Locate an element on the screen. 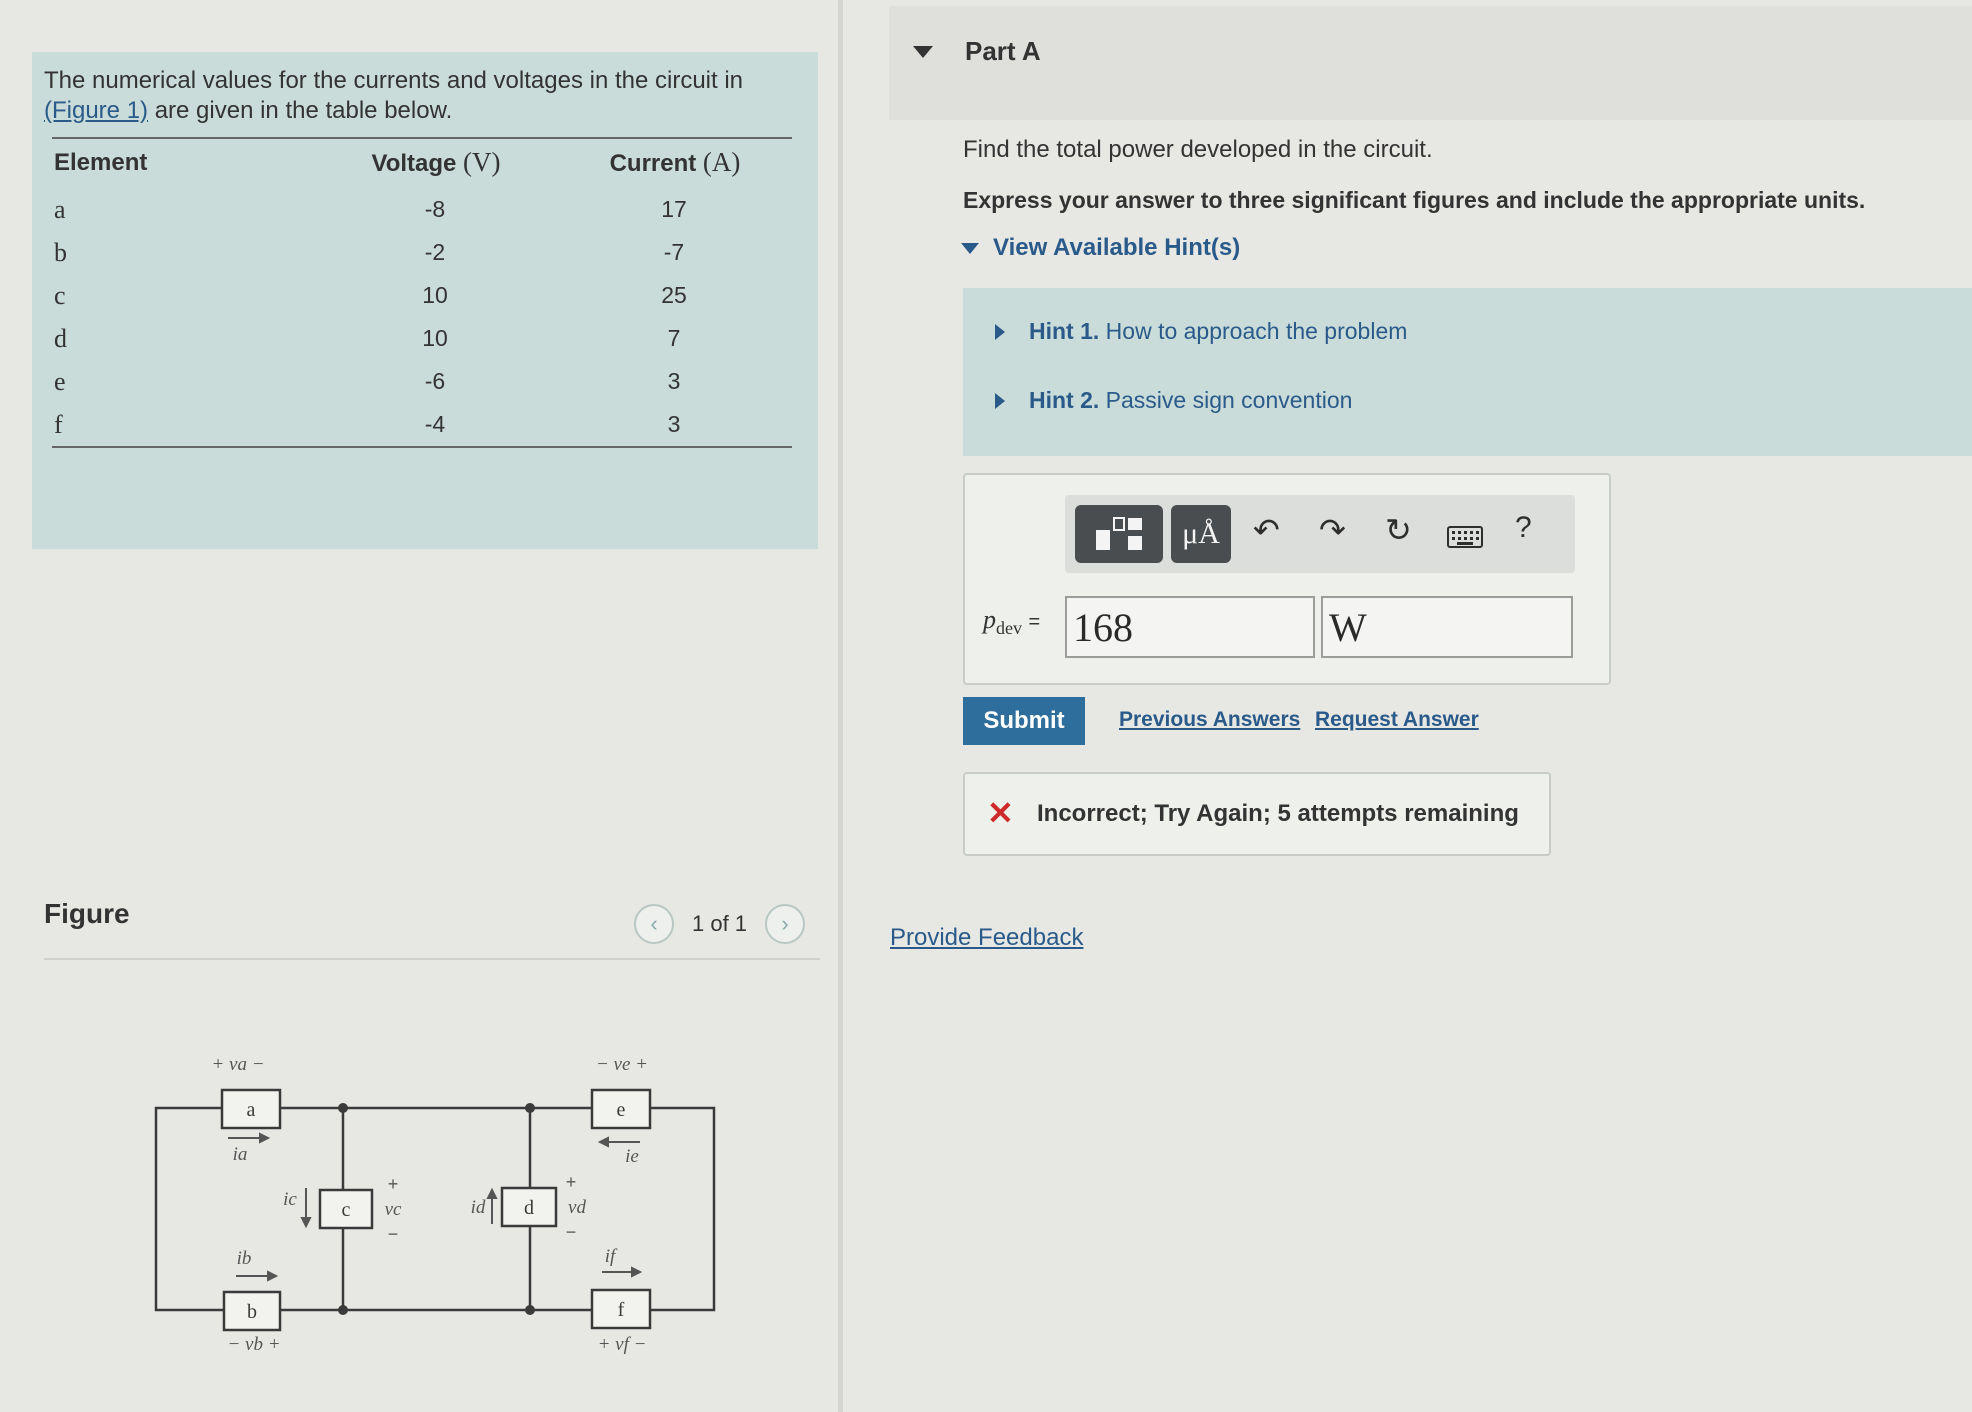 The width and height of the screenshot is (1972, 1412). answer-label-var: p is located at coordinates (989, 619).